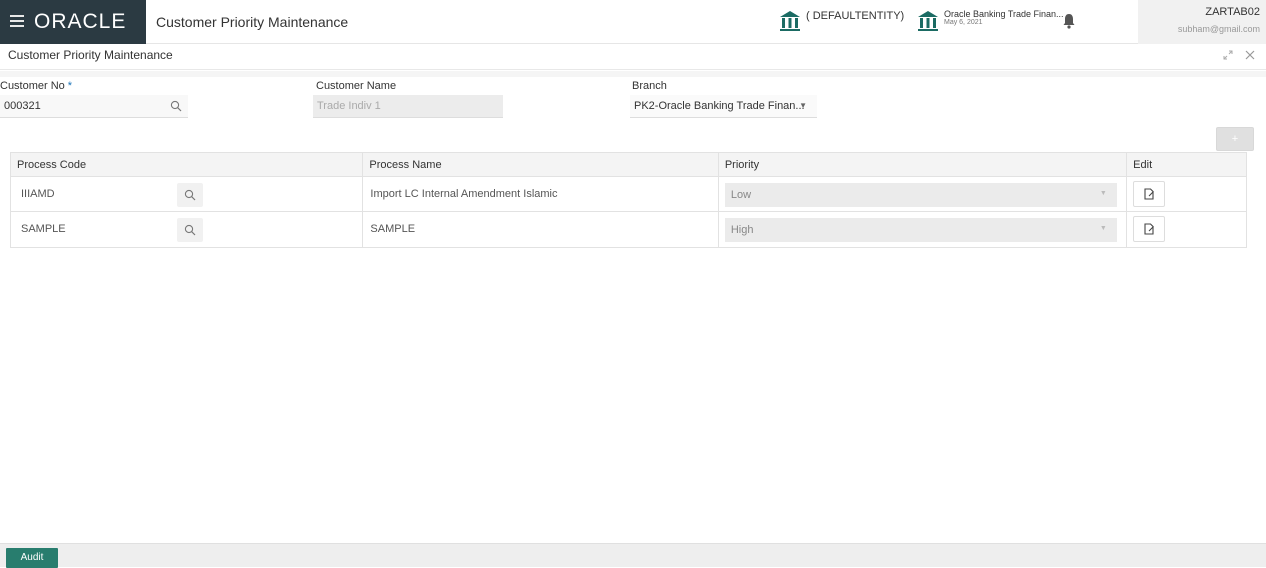 This screenshot has width=1266, height=568. What do you see at coordinates (408, 106) in the screenshot?
I see `customer-name-field: Trade Indiv 1` at bounding box center [408, 106].